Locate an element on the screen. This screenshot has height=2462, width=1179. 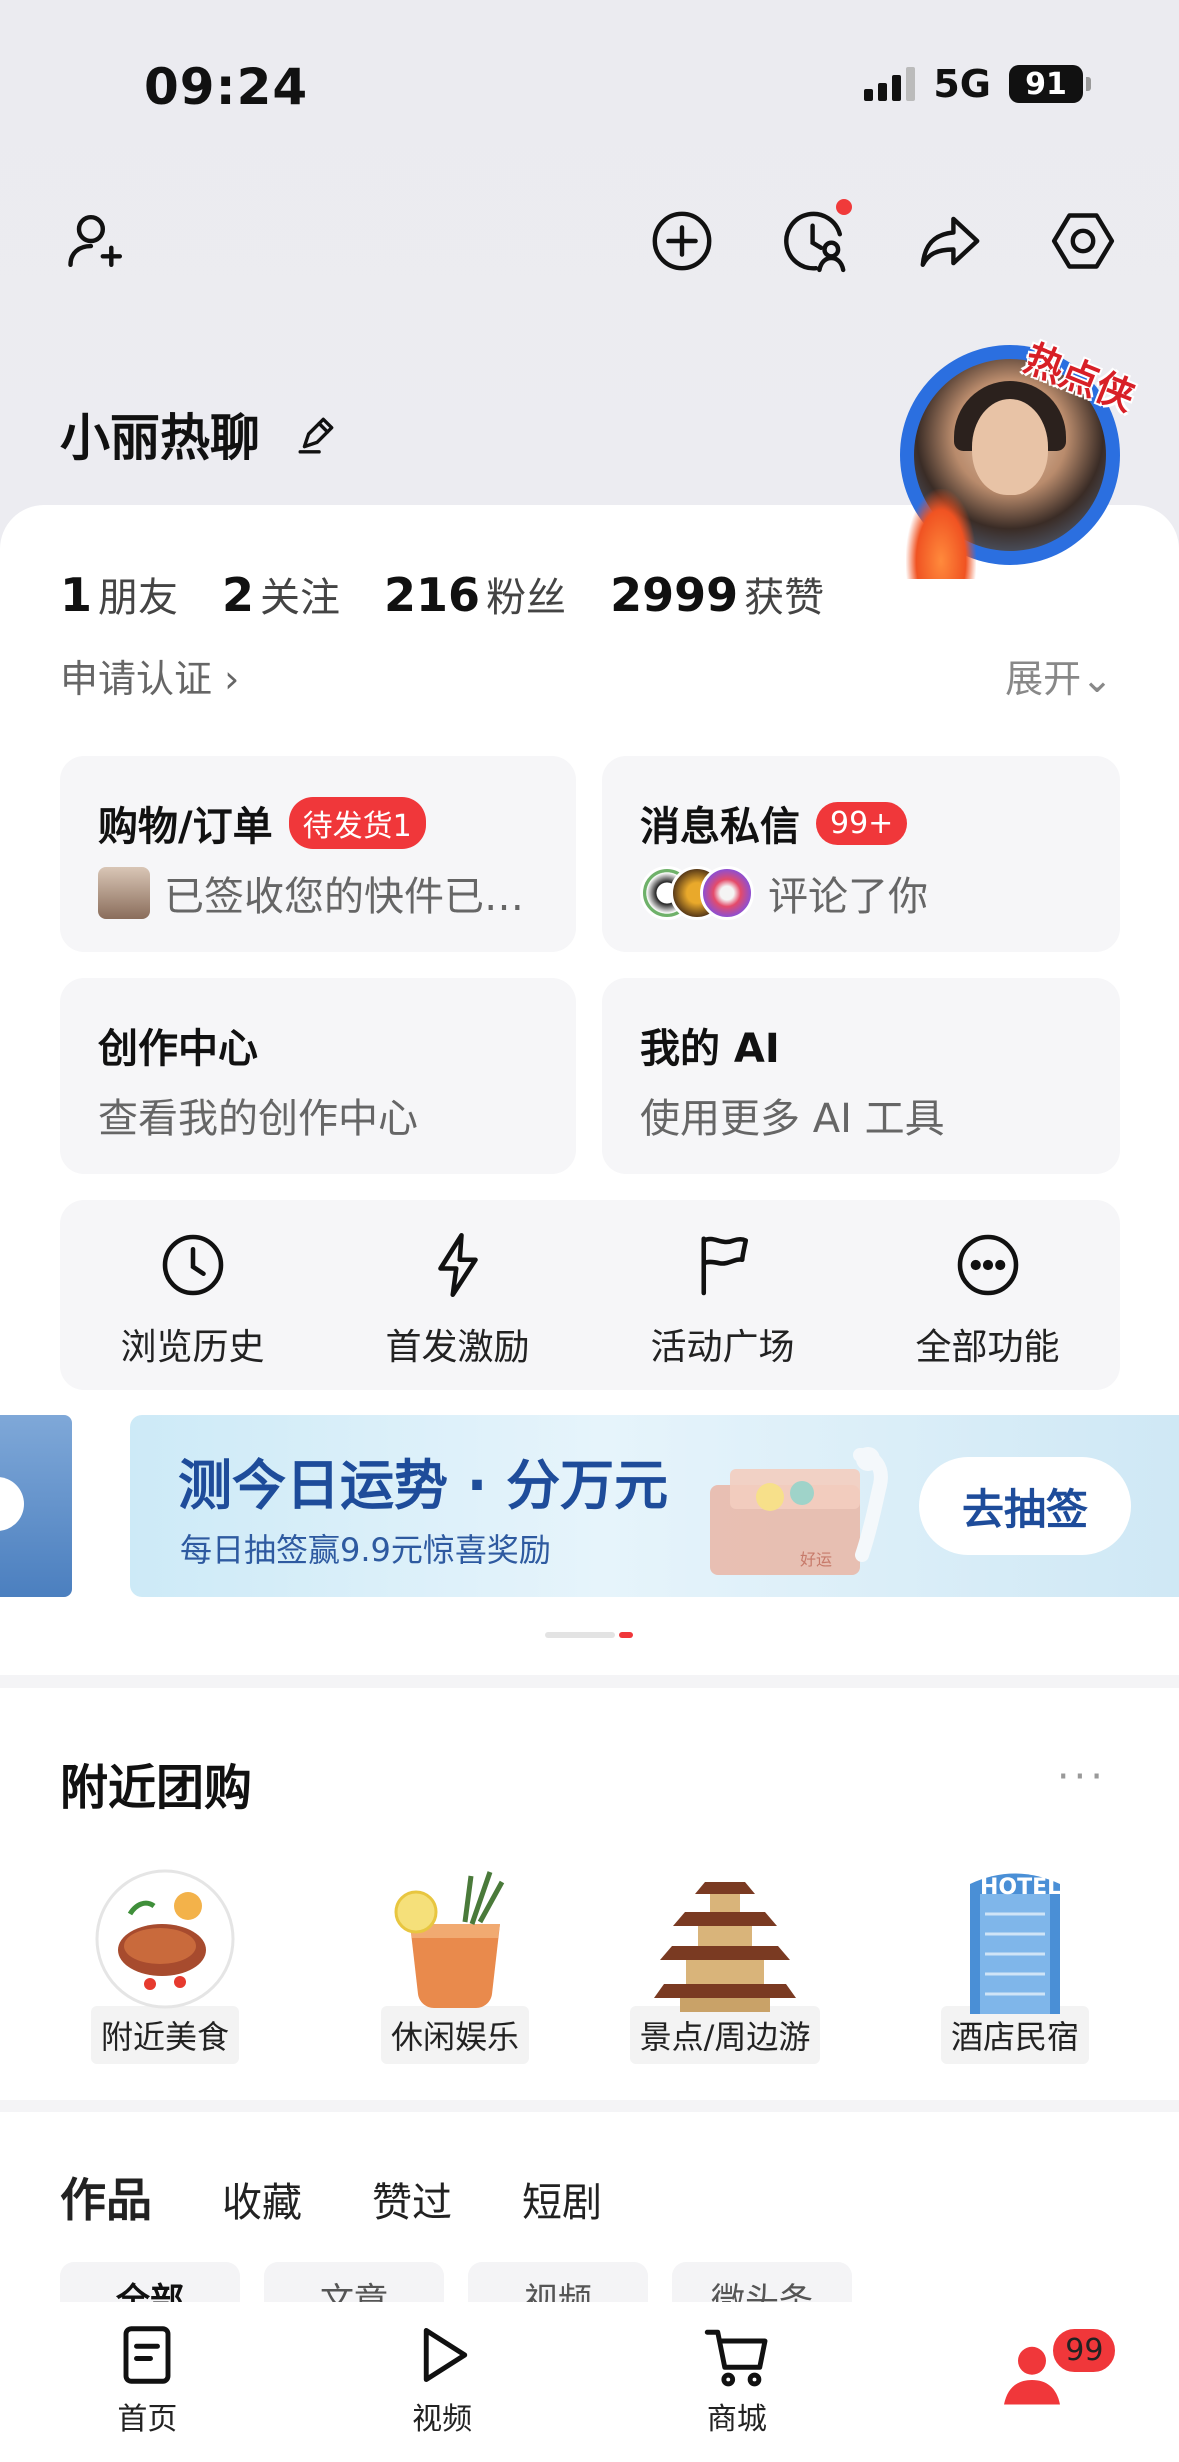
notification-dot is located at coordinates (844, 207).